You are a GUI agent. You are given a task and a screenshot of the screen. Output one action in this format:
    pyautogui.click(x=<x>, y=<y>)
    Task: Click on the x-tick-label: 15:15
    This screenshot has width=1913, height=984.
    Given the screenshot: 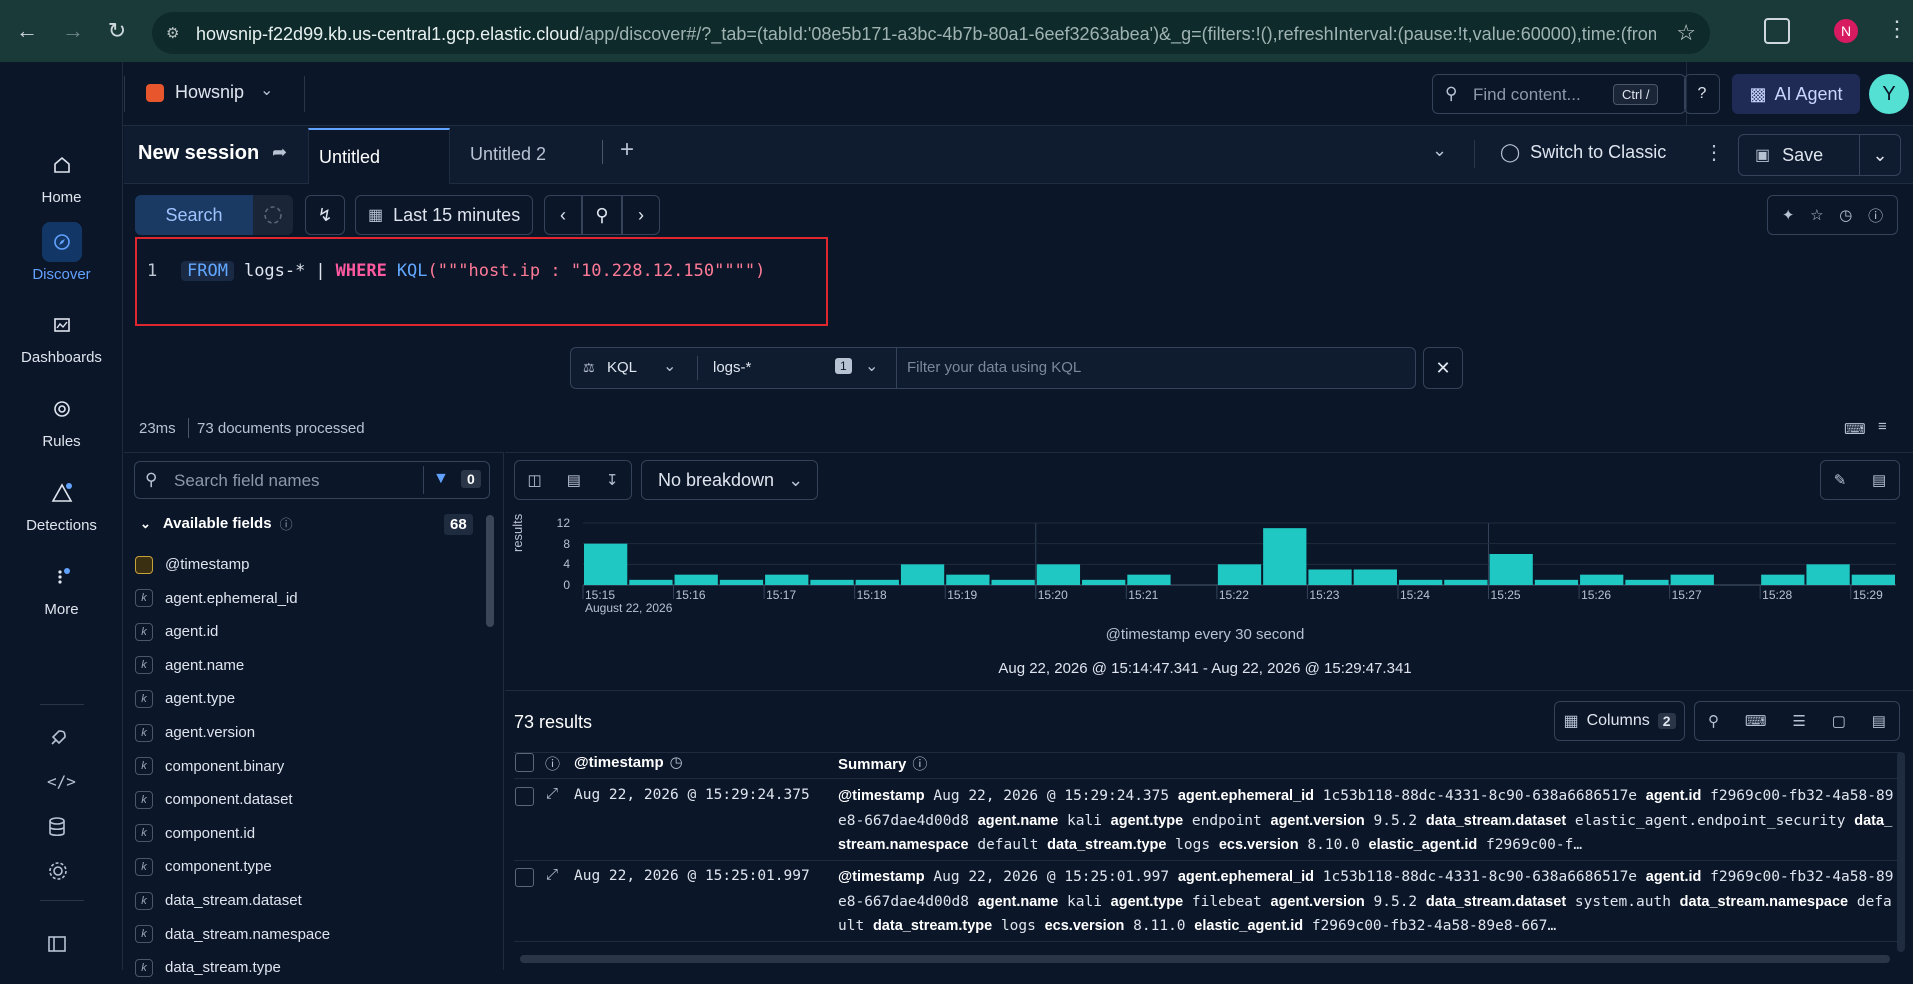 What is the action you would take?
    pyautogui.click(x=600, y=595)
    